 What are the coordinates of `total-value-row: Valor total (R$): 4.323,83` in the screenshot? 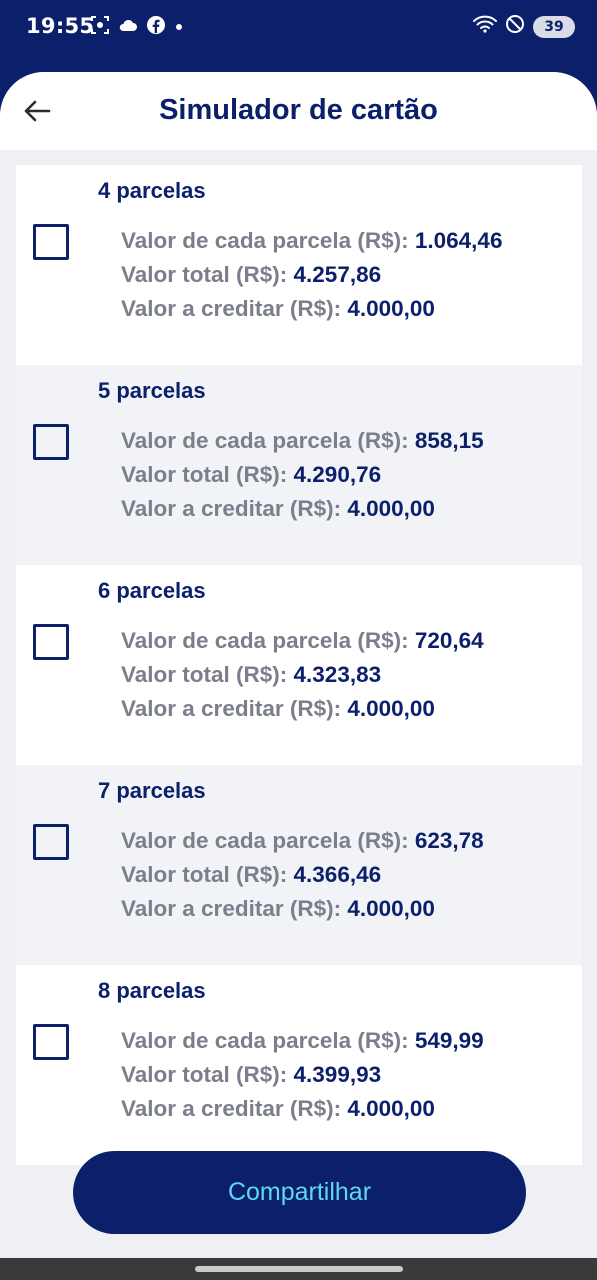 It's located at (251, 675).